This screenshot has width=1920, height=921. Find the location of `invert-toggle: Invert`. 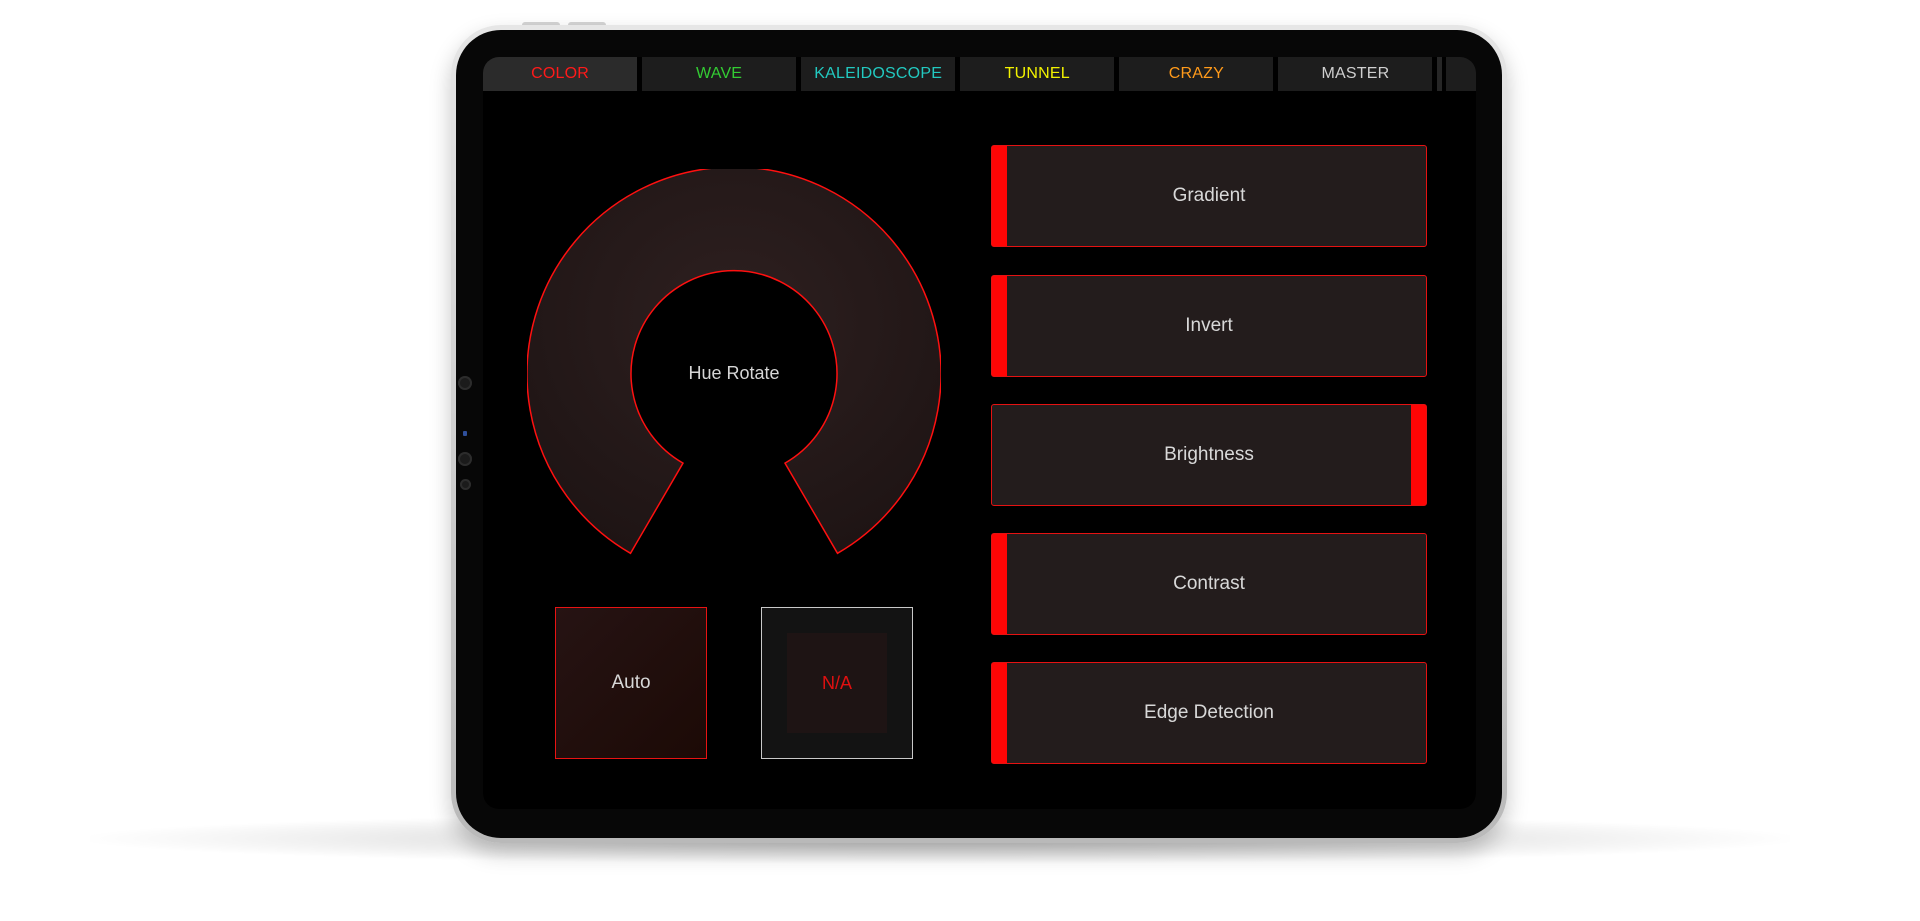

invert-toggle: Invert is located at coordinates (1209, 326).